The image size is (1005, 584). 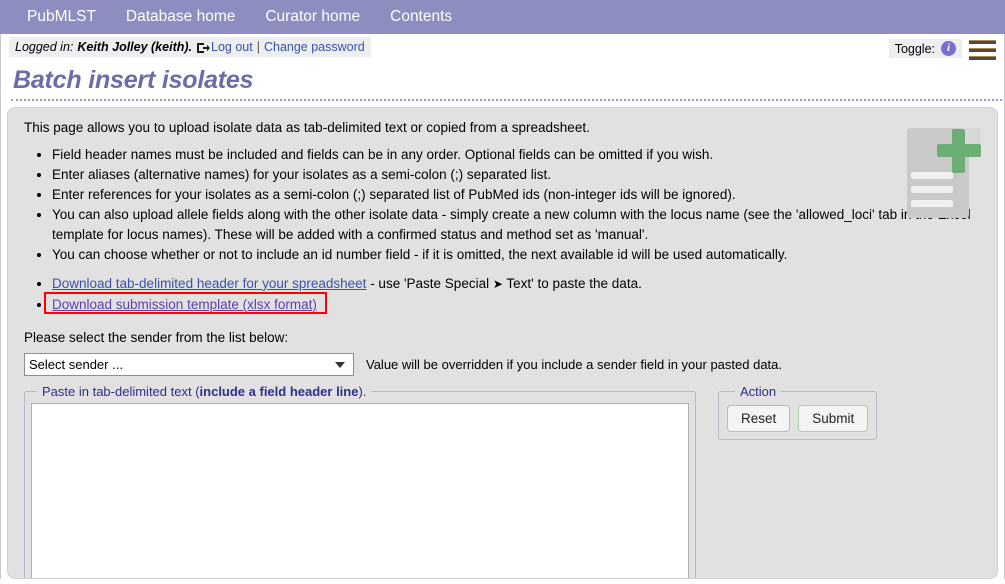 I want to click on logged-in-label: Logged in:, so click(x=44, y=47).